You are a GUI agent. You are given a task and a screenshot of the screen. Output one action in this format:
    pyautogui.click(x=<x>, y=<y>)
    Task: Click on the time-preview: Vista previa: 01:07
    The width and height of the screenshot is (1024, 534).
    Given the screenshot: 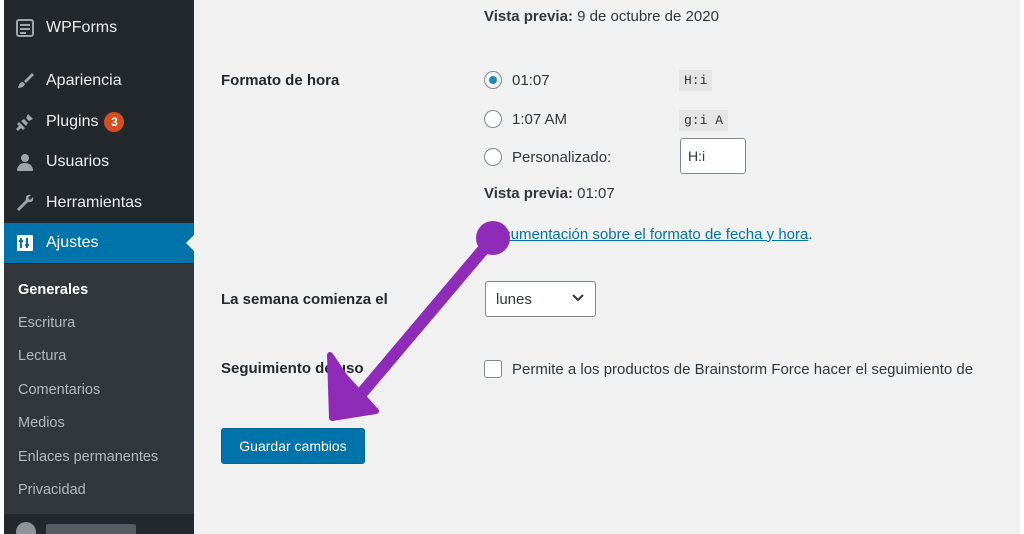 What is the action you would take?
    pyautogui.click(x=549, y=193)
    